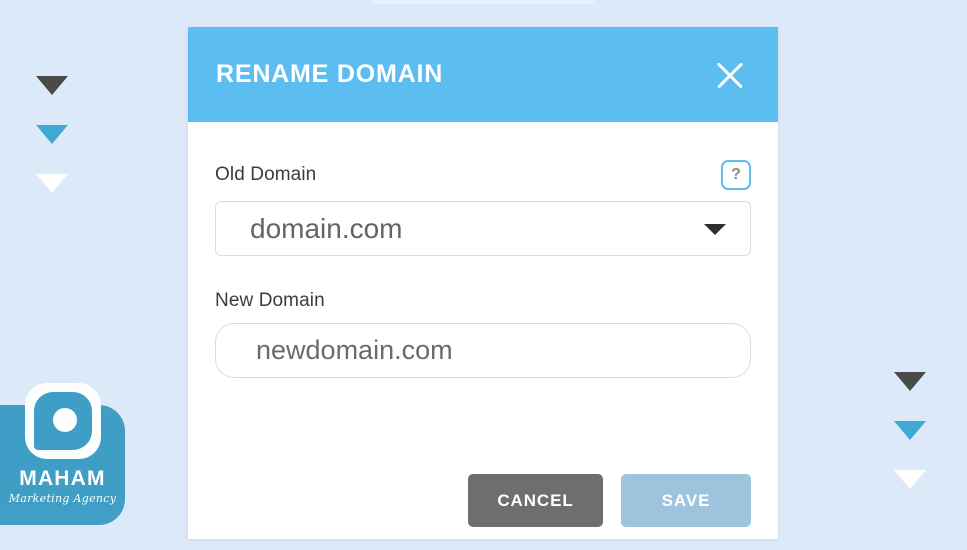 The image size is (967, 550). Describe the element at coordinates (266, 174) in the screenshot. I see `old-domain-label: Old Domain` at that location.